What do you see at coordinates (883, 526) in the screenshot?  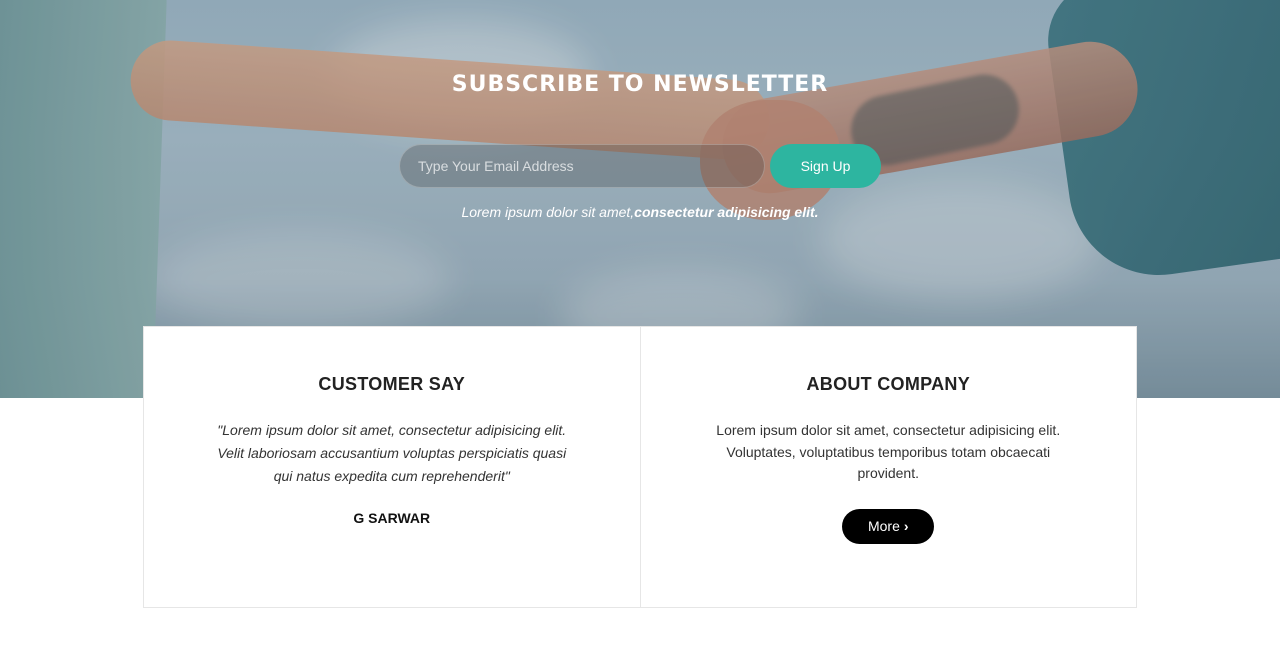 I see `more-button-label: More` at bounding box center [883, 526].